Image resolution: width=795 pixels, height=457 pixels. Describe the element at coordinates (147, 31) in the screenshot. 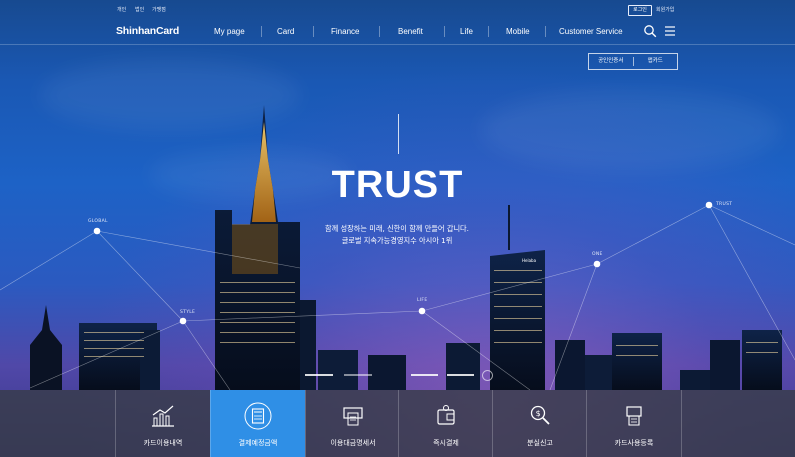

I see `brand-logo: ShinhanCard` at that location.